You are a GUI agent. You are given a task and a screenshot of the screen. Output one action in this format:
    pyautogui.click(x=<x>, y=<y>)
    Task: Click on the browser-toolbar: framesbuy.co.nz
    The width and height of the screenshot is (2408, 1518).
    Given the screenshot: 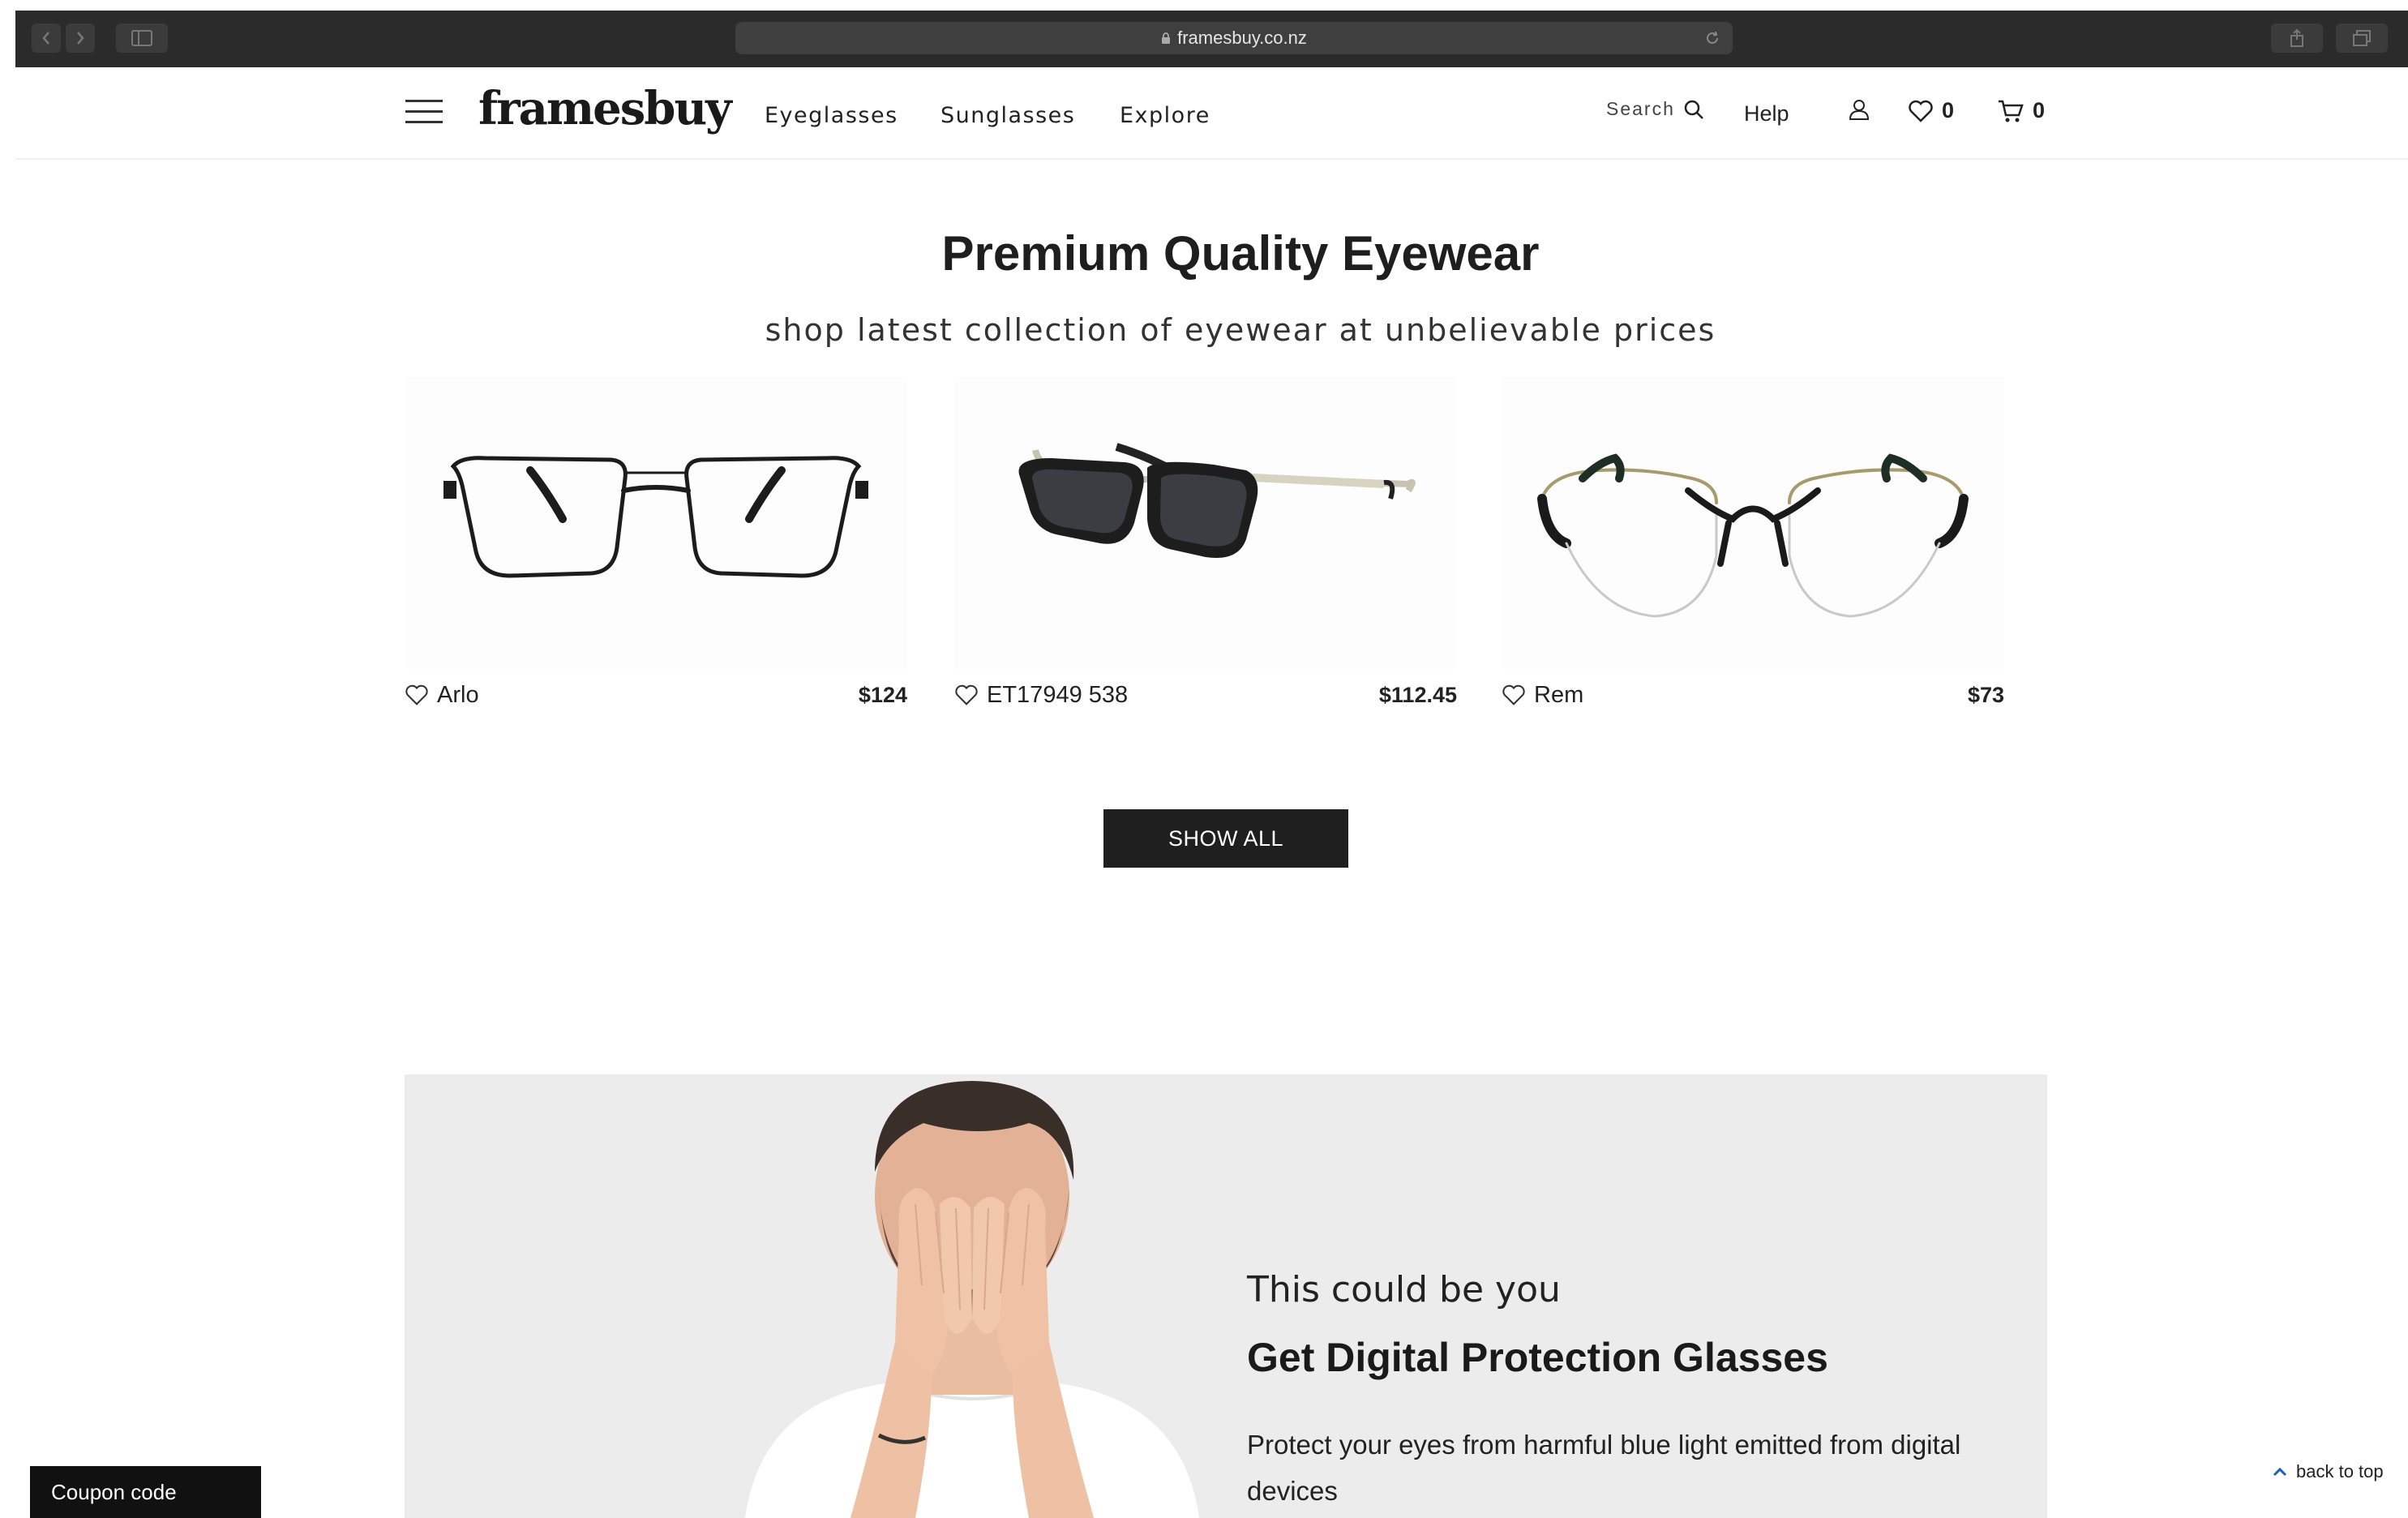 What is the action you would take?
    pyautogui.click(x=1211, y=39)
    